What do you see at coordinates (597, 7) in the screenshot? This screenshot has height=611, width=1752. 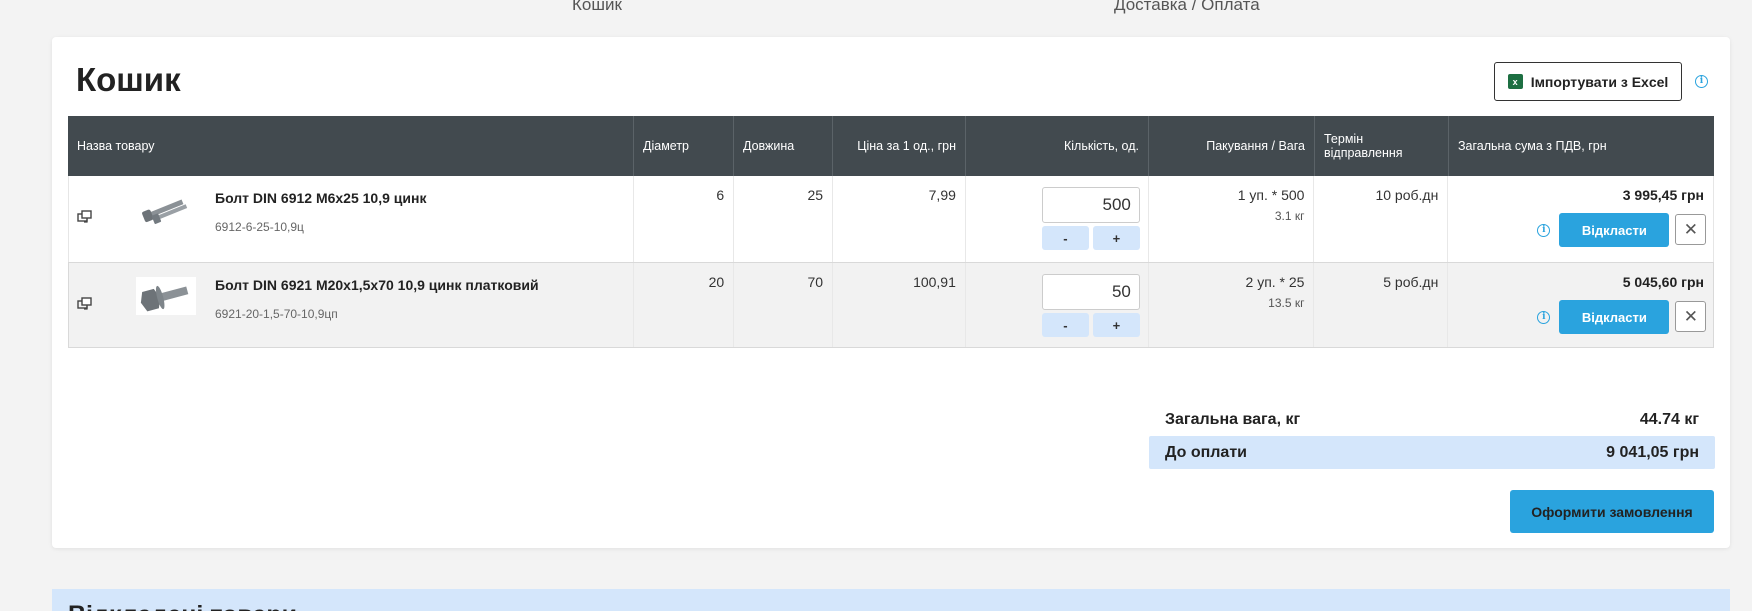 I see `step-cart: Кошик` at bounding box center [597, 7].